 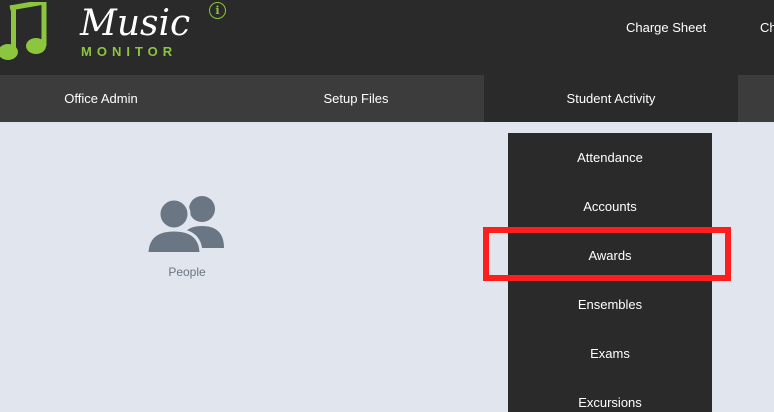 I want to click on nav-office-admin: Office Admin, so click(x=101, y=98).